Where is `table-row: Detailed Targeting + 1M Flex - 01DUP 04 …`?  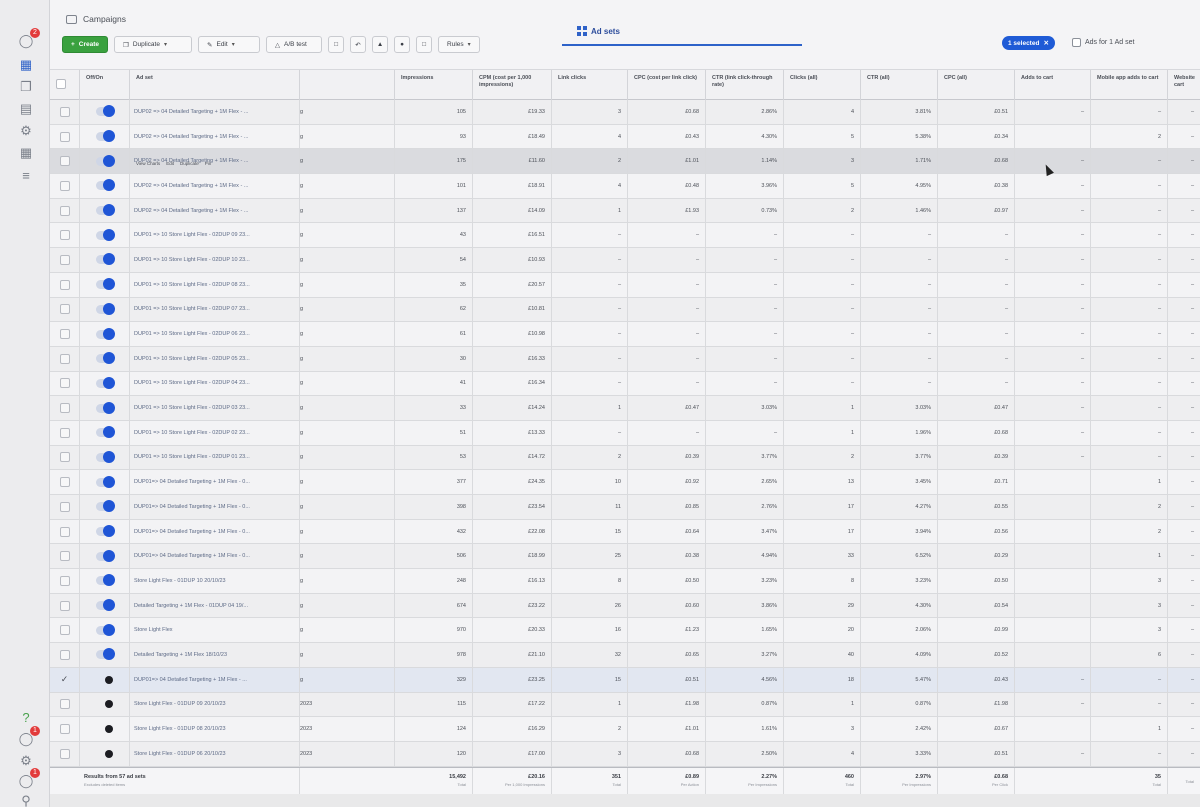
table-row: Detailed Targeting + 1M Flex - 01DUP 04 … is located at coordinates (625, 606).